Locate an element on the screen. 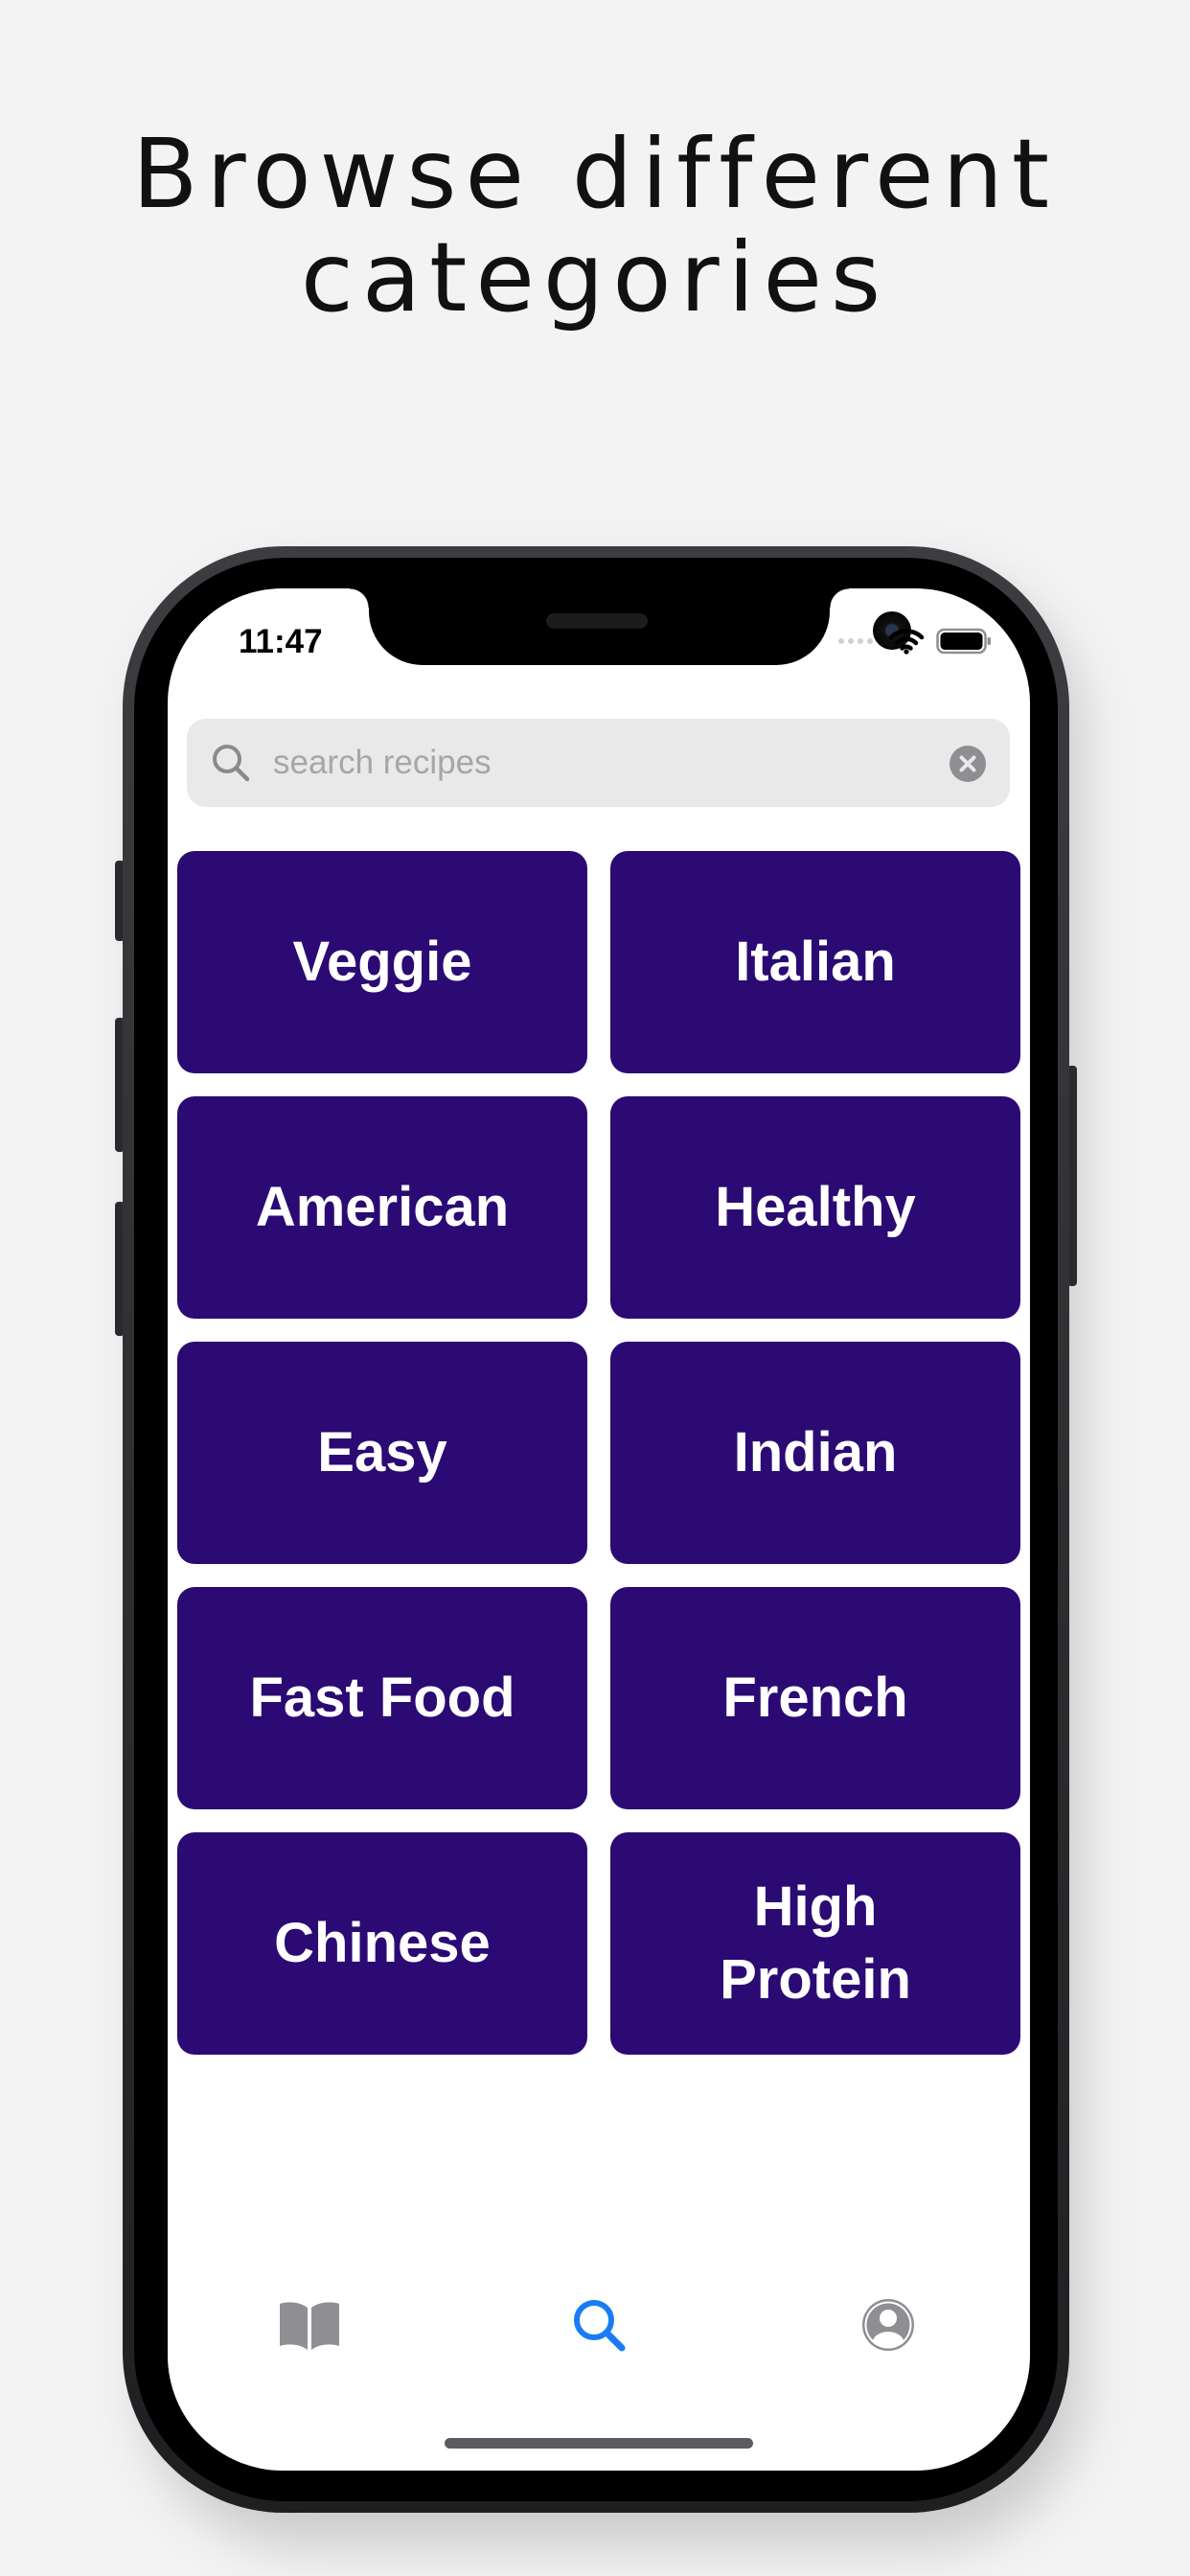  book-icon is located at coordinates (310, 2326).